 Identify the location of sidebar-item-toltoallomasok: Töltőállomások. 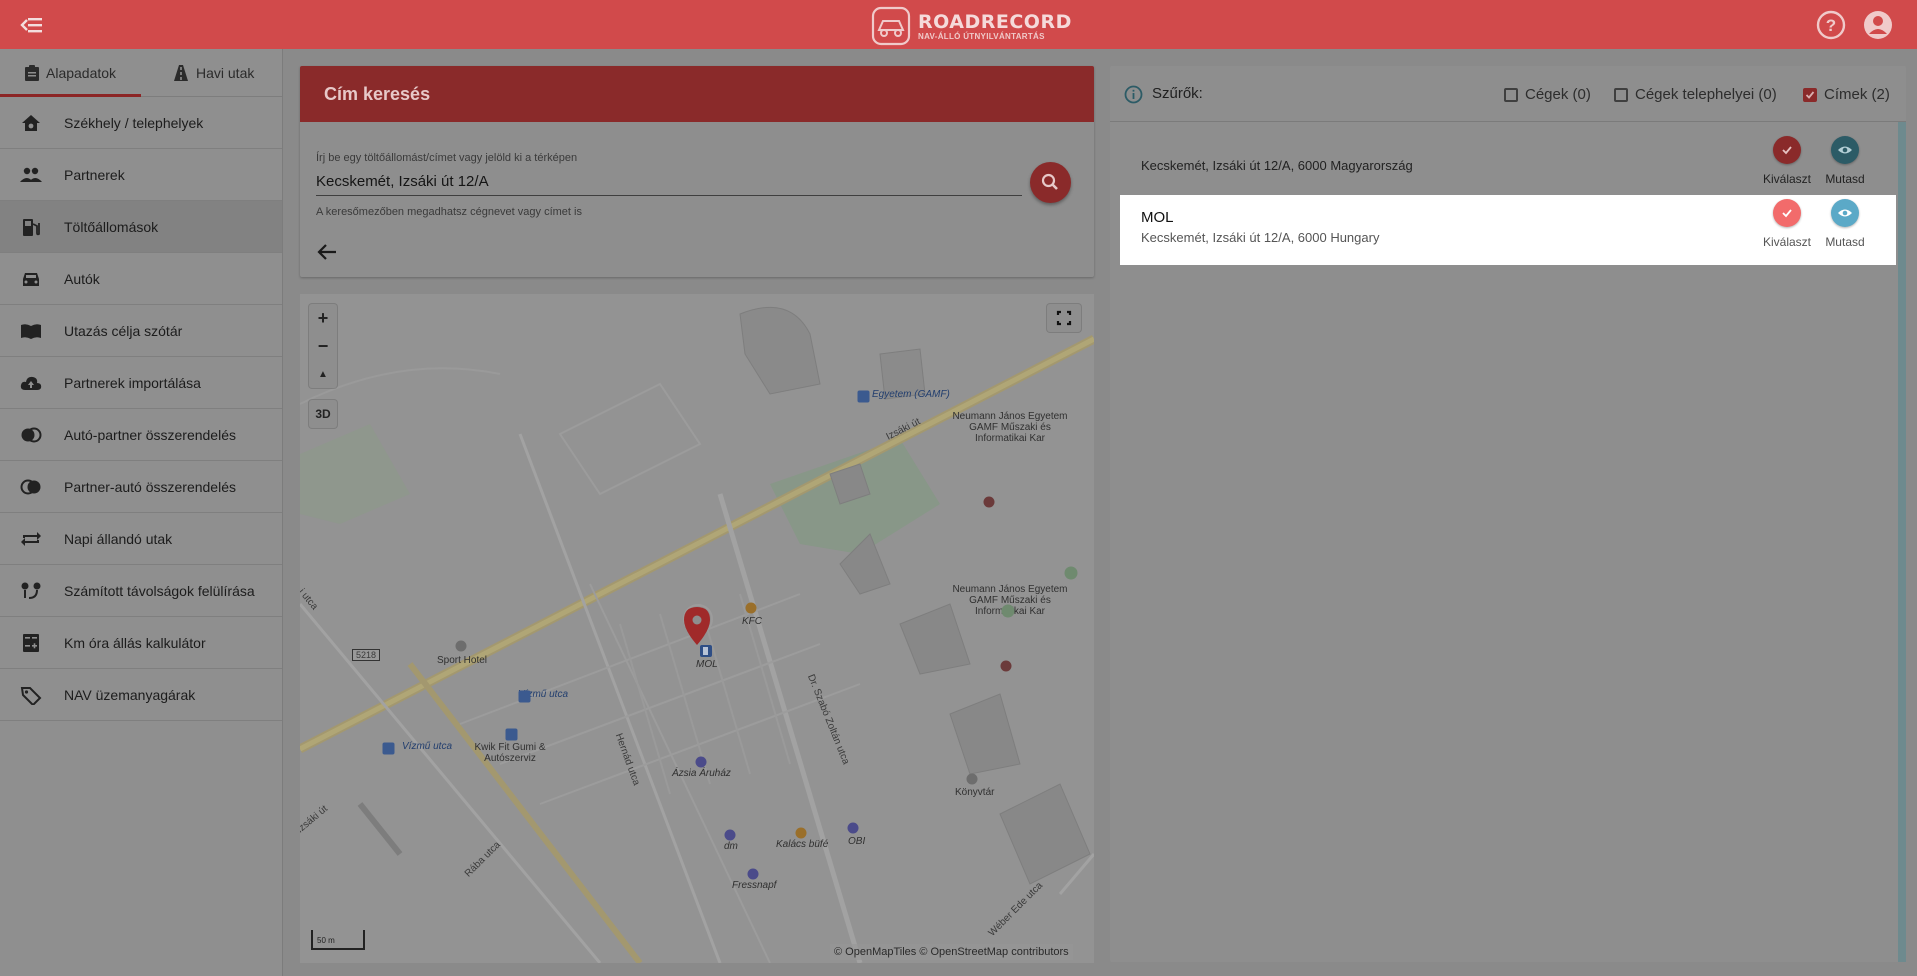
(141, 227).